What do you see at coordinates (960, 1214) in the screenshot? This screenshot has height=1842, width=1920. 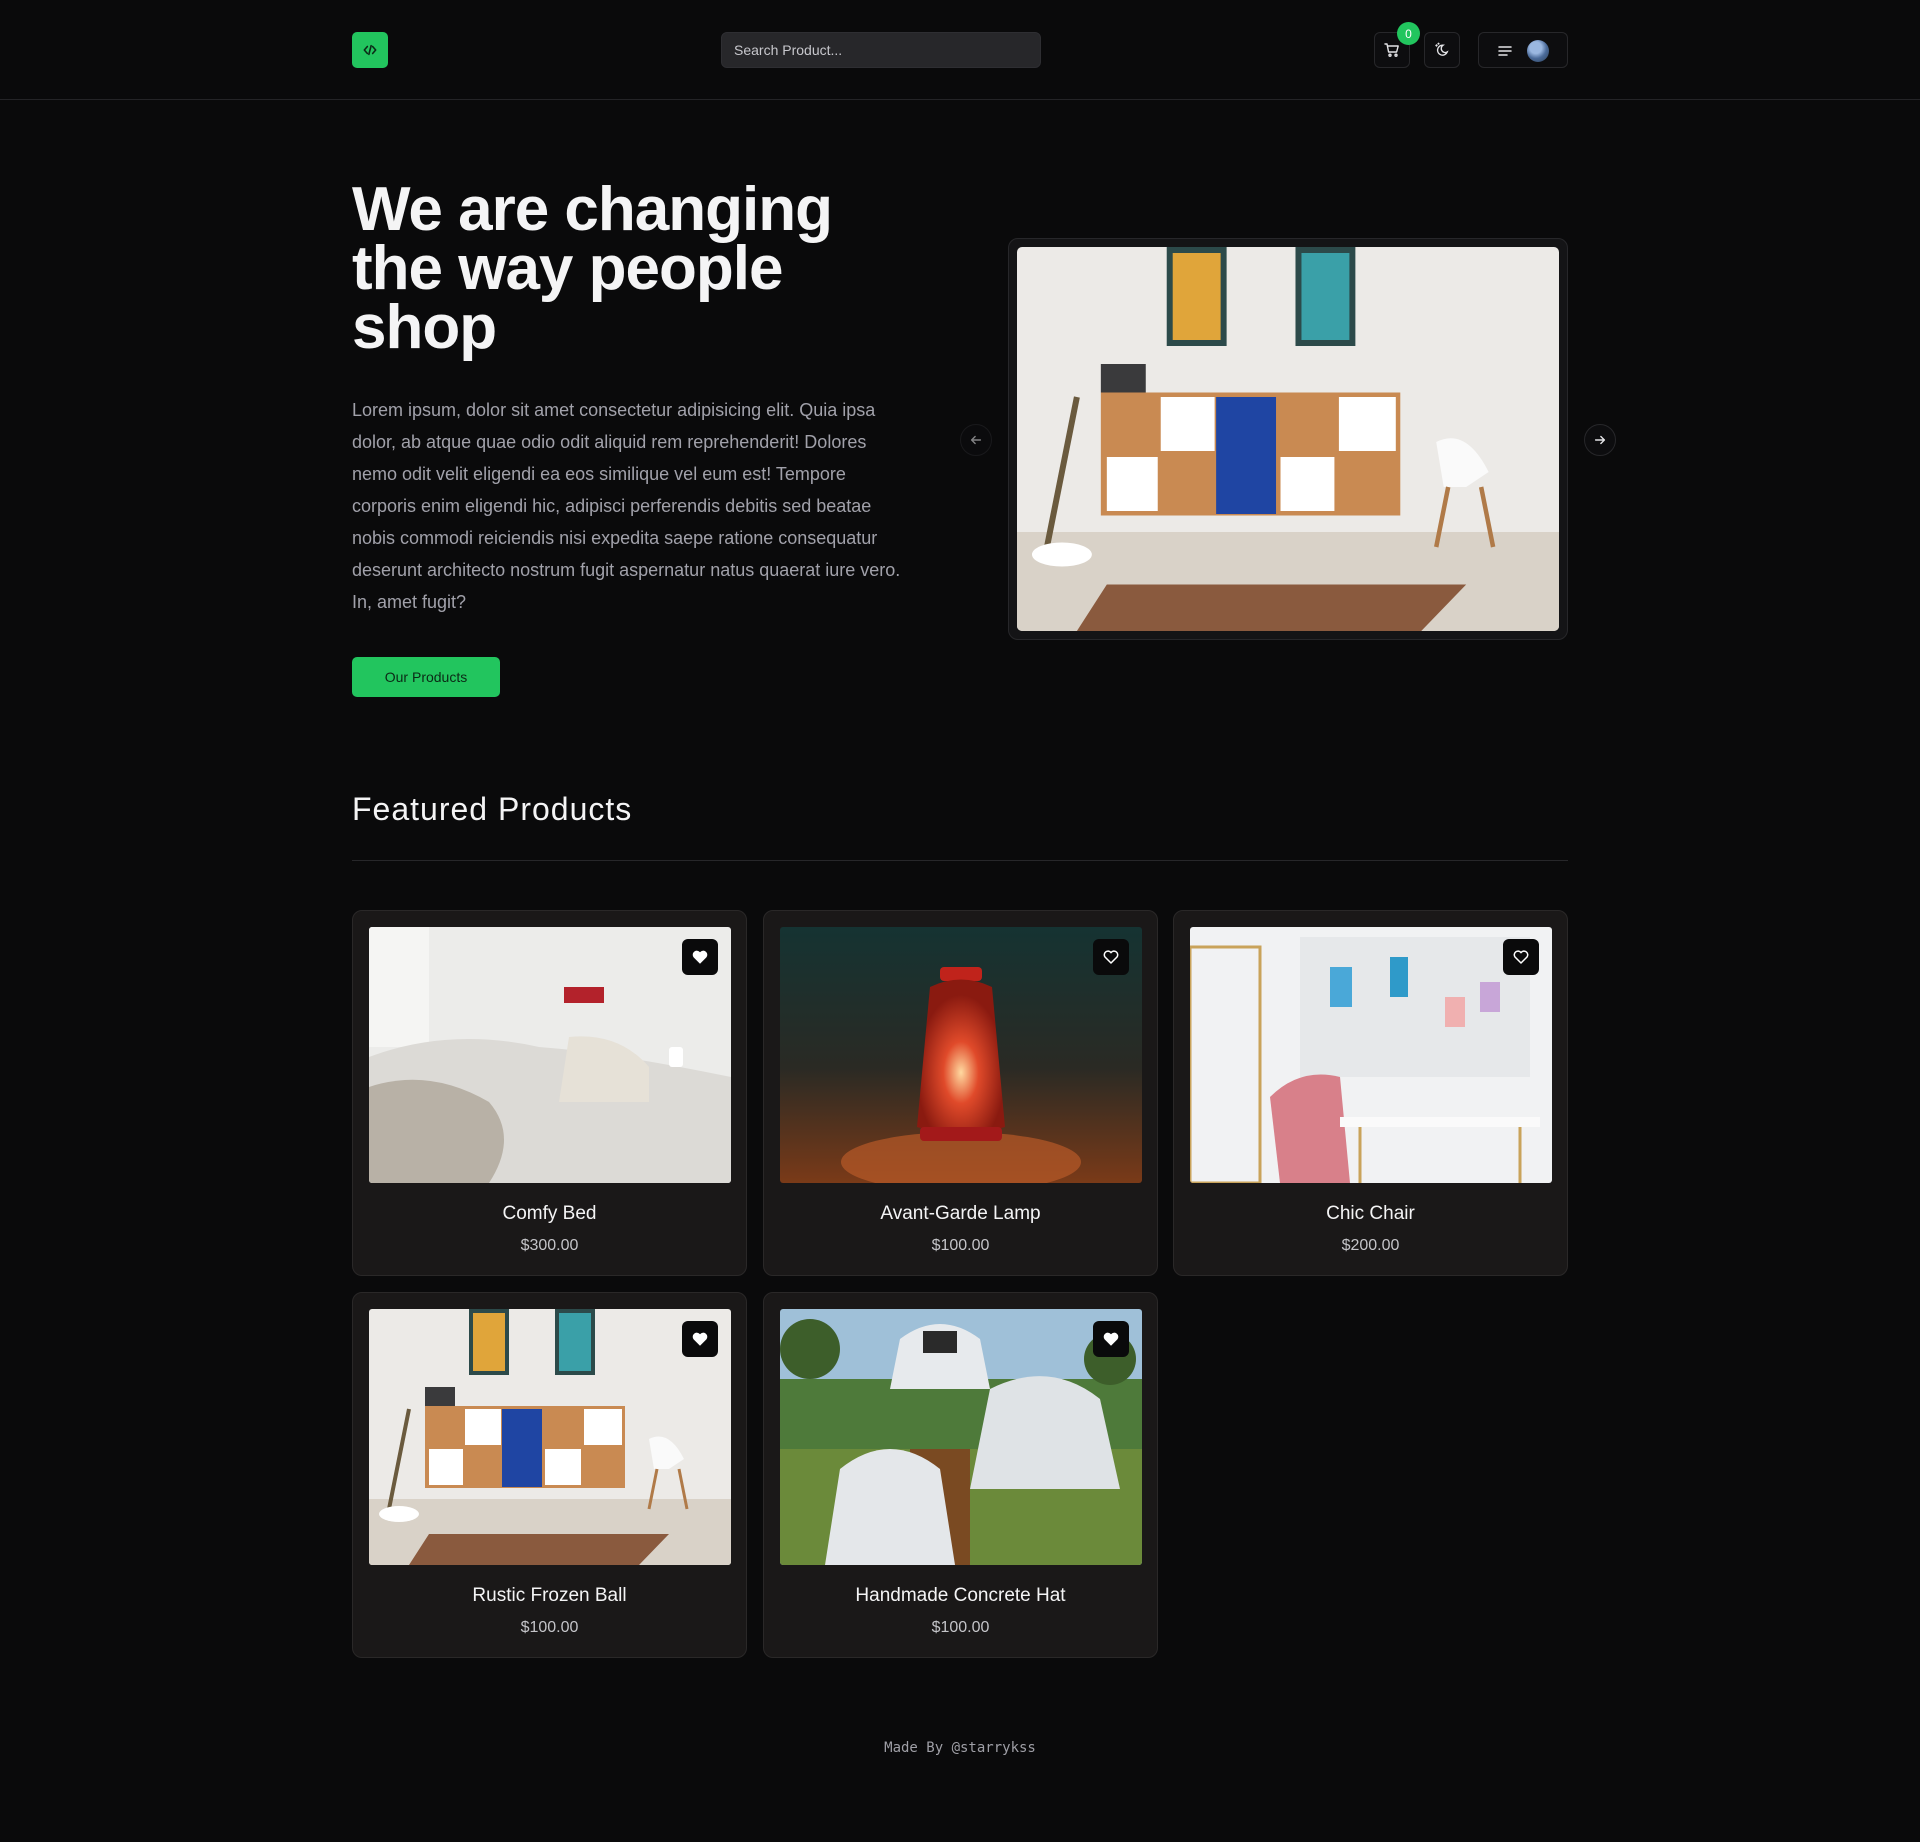 I see `product-name: Avant-Garde Lamp` at bounding box center [960, 1214].